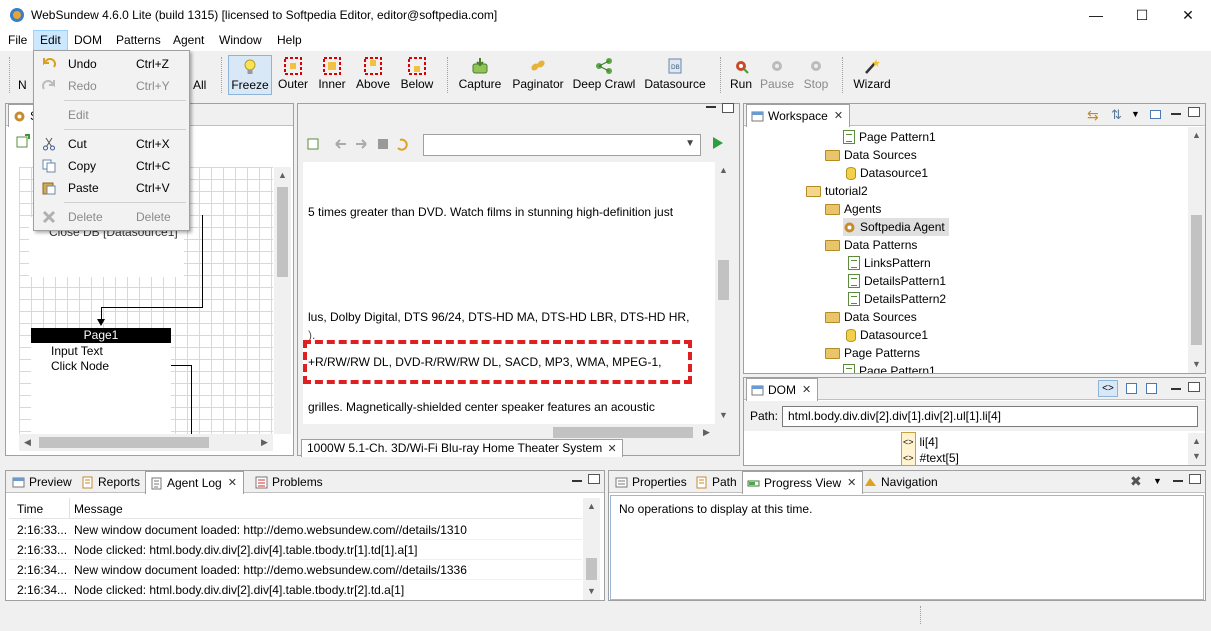  What do you see at coordinates (897, 281) in the screenshot?
I see `tree-item: DetailsPattern1` at bounding box center [897, 281].